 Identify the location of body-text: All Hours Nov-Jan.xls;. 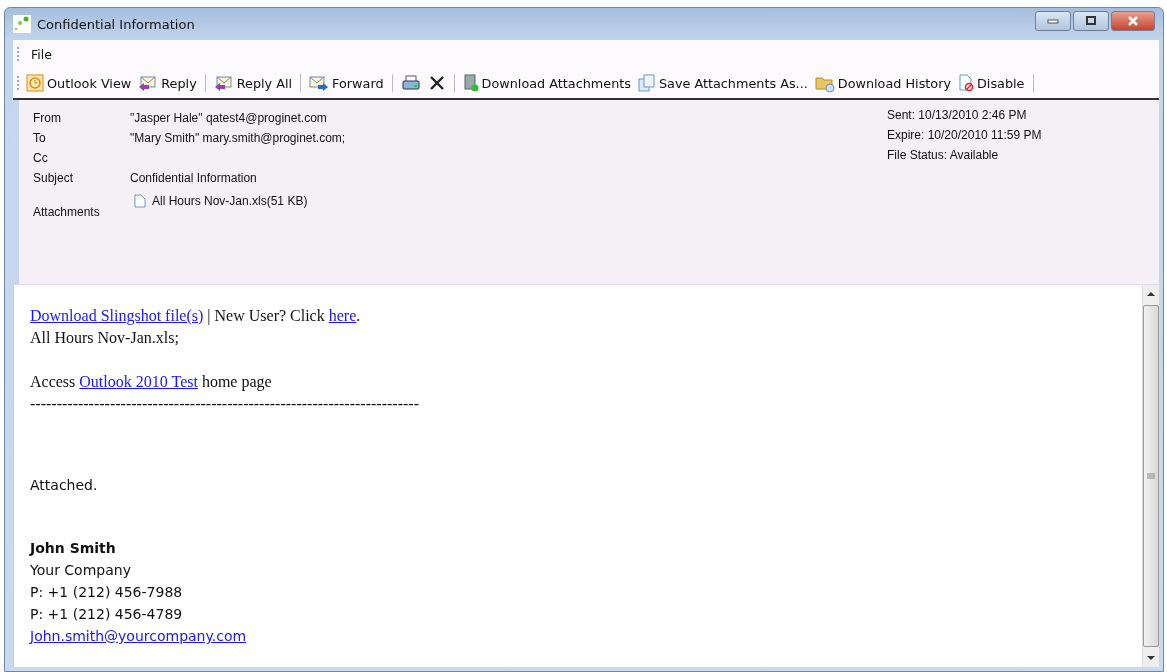
(104, 337).